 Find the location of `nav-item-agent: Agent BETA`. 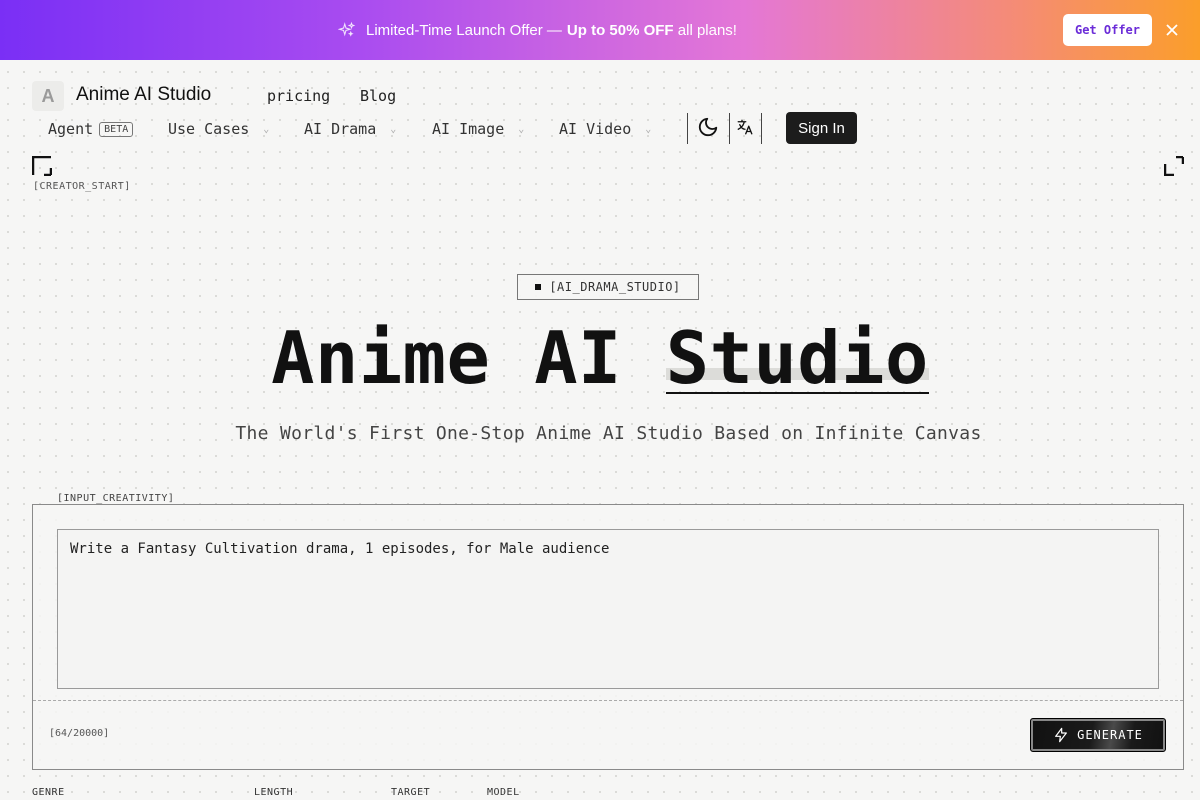

nav-item-agent: Agent BETA is located at coordinates (91, 129).